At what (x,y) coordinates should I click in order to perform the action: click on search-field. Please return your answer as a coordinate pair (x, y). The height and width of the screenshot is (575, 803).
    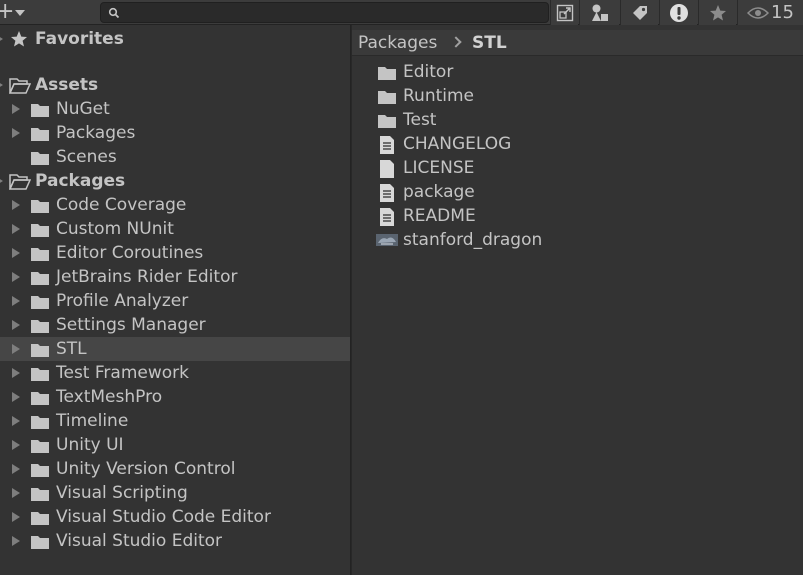
    Looking at the image, I should click on (324, 12).